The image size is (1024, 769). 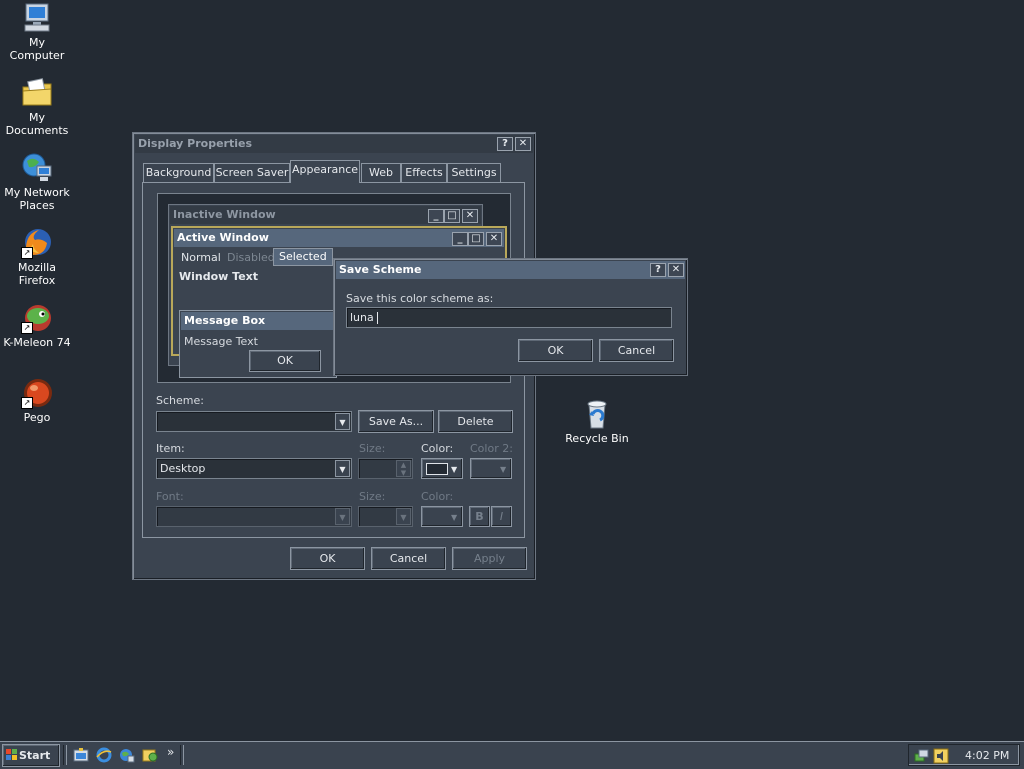 I want to click on internet-explorer-icon, so click(x=104, y=755).